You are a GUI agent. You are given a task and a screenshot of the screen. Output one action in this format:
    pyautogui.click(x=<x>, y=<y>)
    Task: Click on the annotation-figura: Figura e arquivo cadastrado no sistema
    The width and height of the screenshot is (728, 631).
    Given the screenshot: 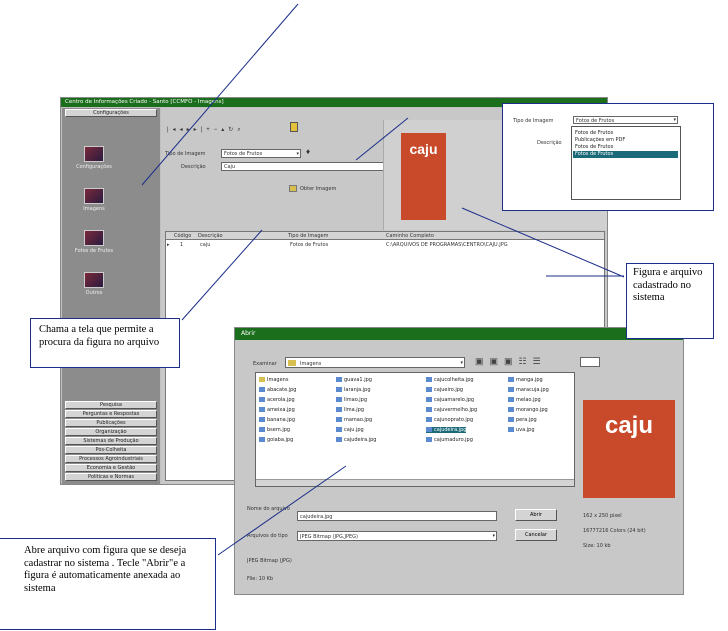 What is the action you would take?
    pyautogui.click(x=670, y=301)
    